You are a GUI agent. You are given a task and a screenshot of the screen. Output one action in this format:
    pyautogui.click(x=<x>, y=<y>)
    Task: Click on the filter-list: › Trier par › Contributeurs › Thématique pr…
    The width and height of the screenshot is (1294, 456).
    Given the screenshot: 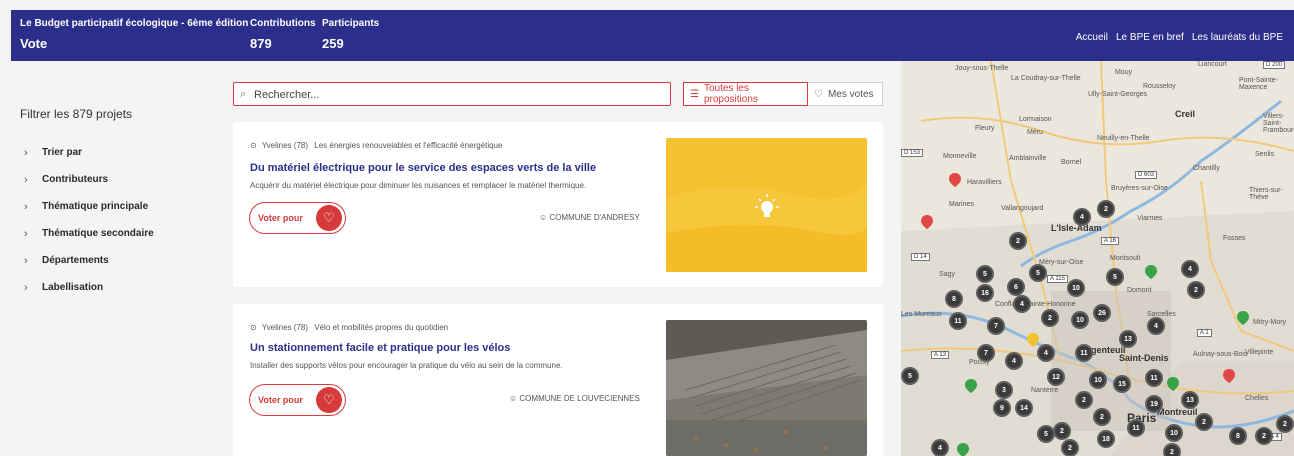 What is the action you would take?
    pyautogui.click(x=89, y=220)
    